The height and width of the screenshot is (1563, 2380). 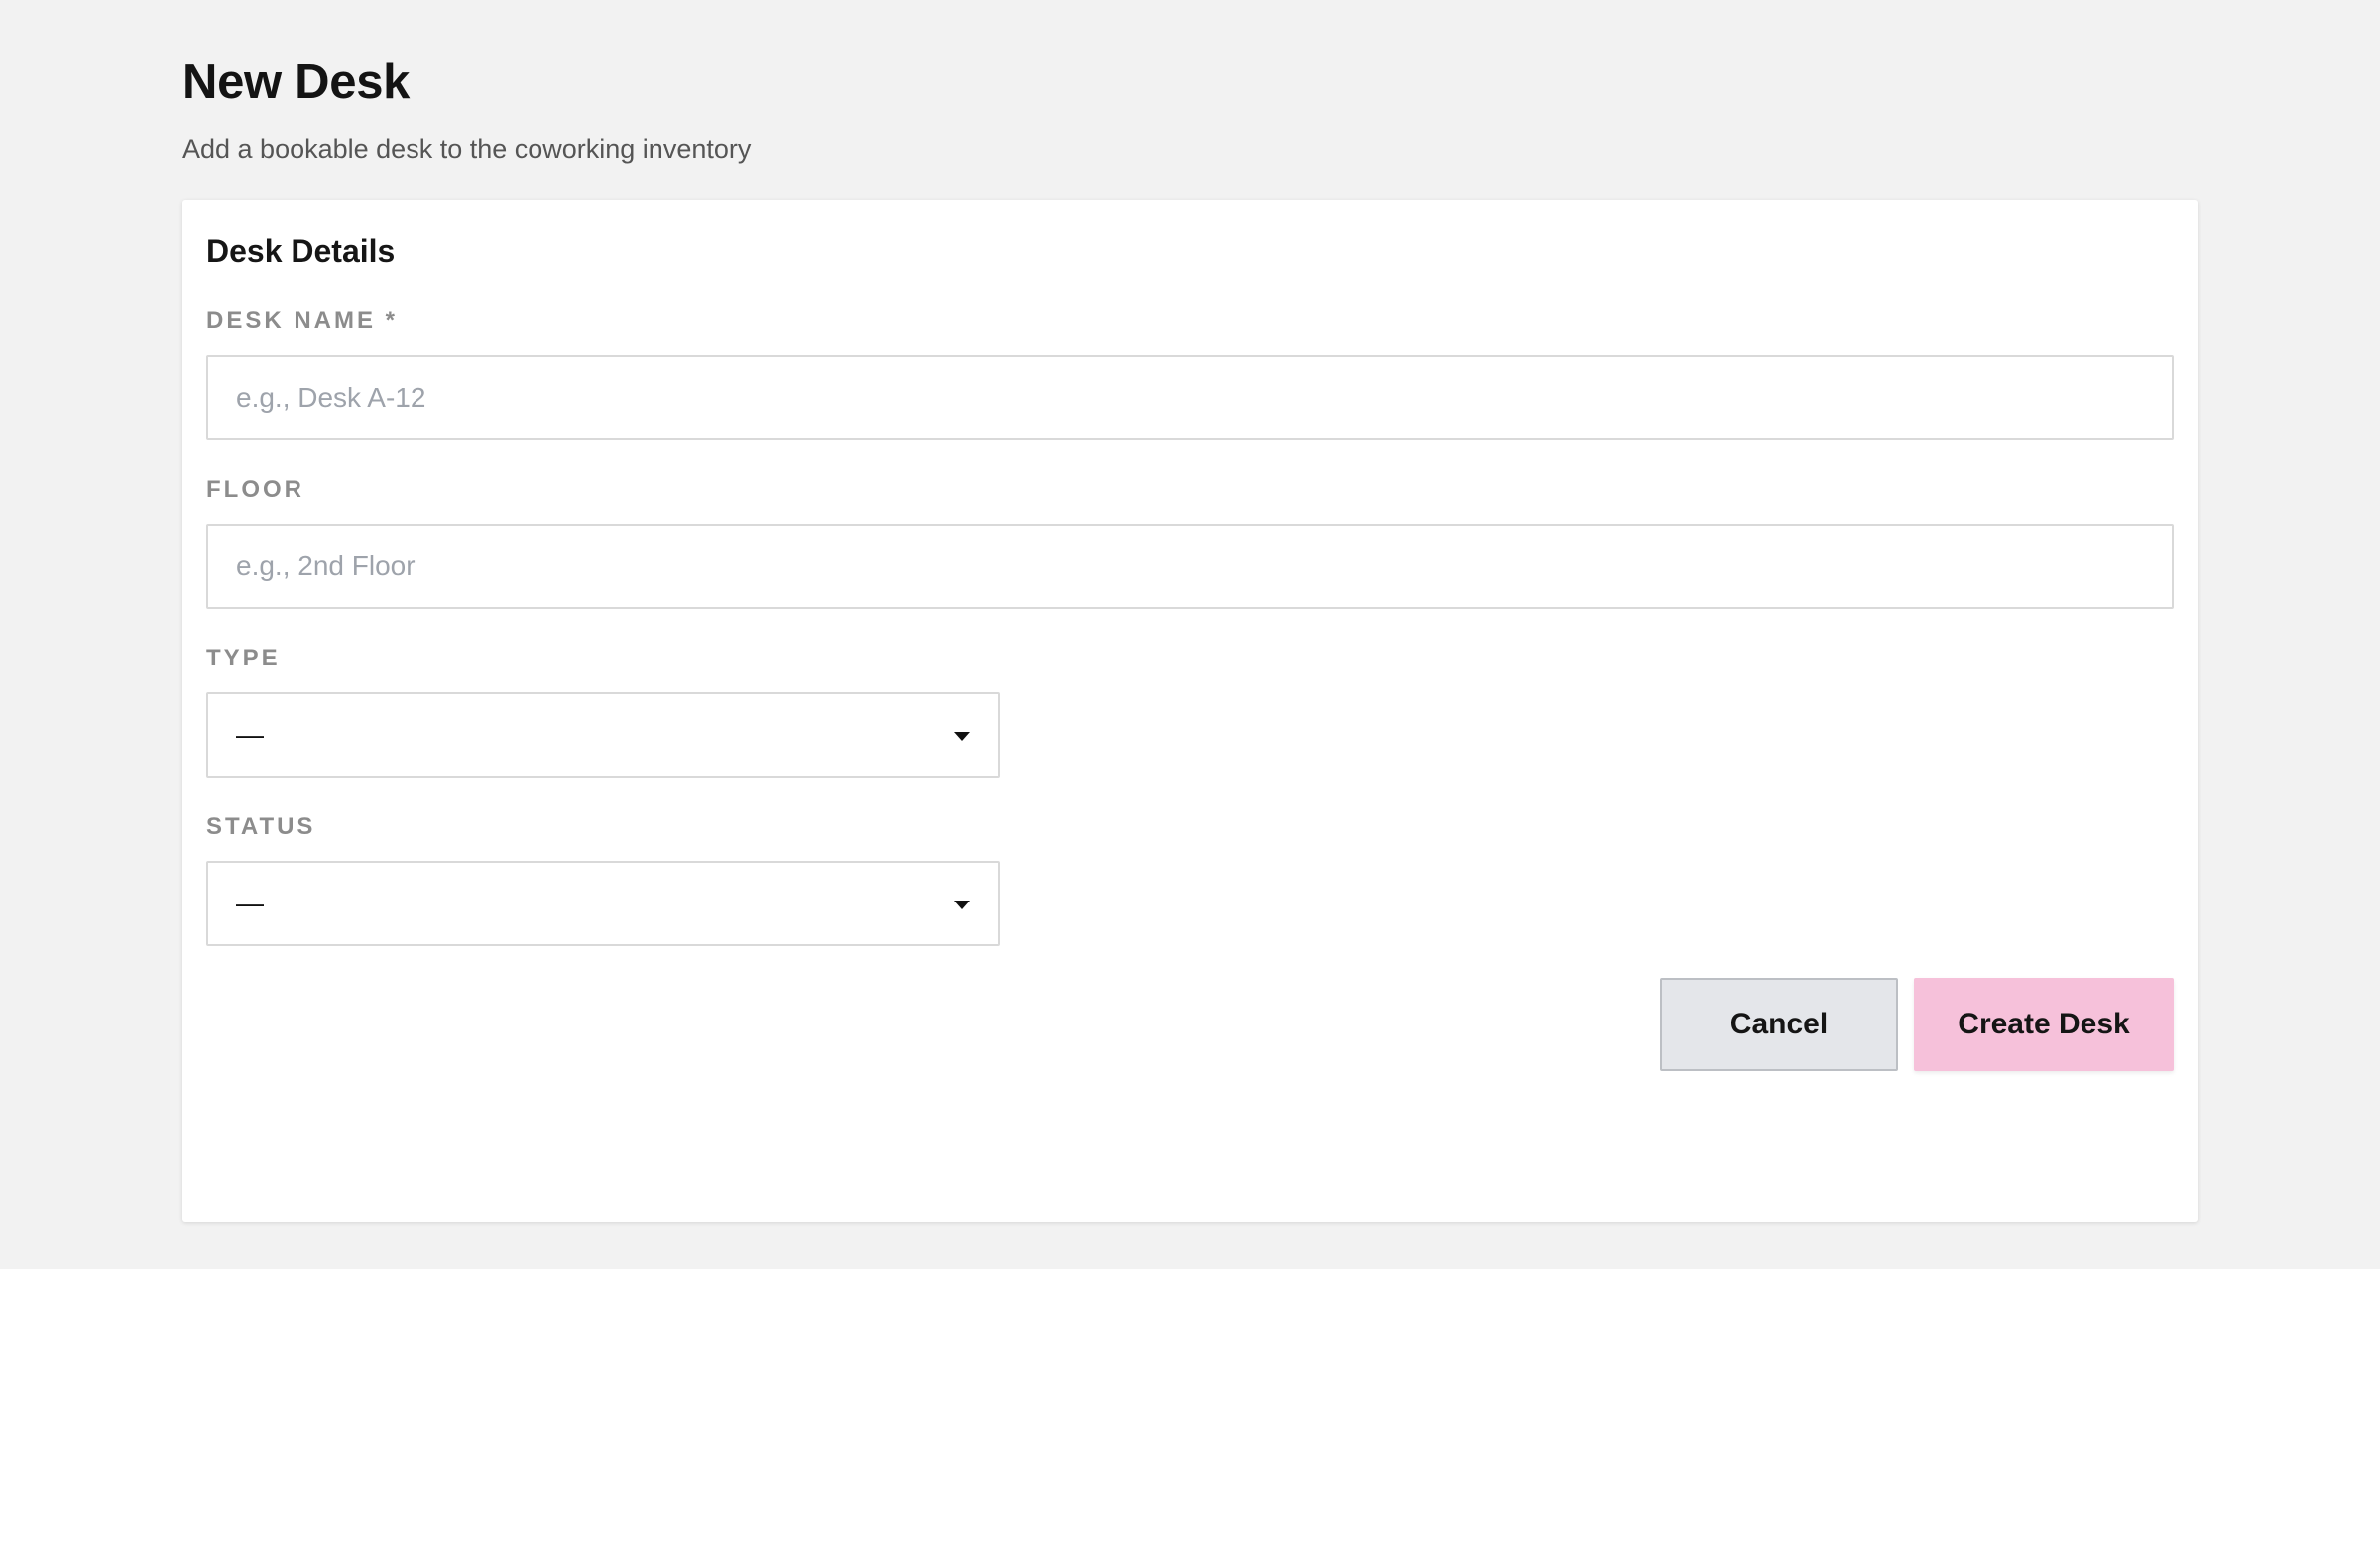 I want to click on cancel-button: Cancel, so click(x=1779, y=1025).